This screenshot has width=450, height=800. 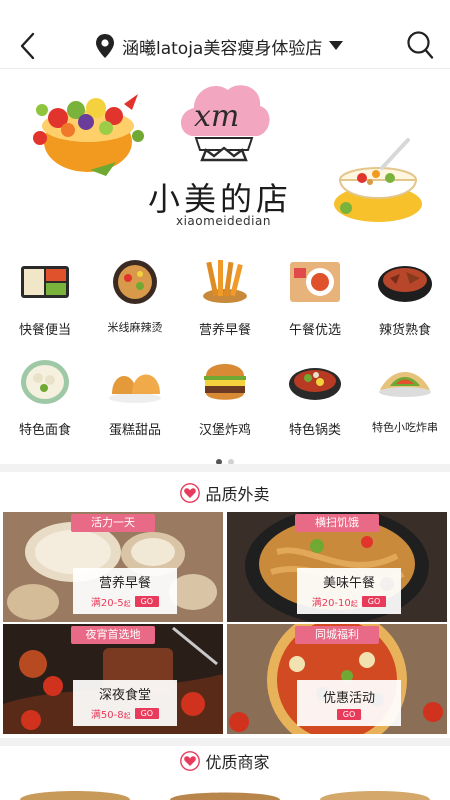 What do you see at coordinates (237, 494) in the screenshot?
I see `section-title-text: 品质外卖` at bounding box center [237, 494].